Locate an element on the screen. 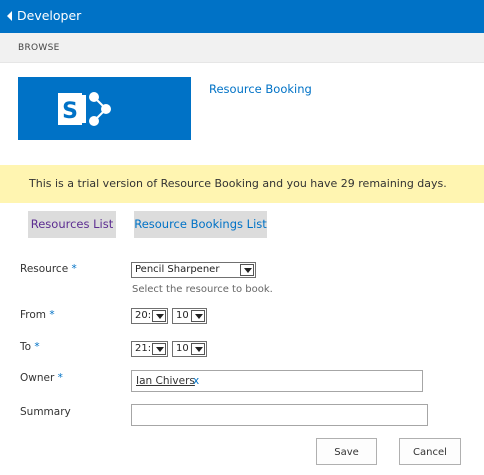  back-arrow-icon is located at coordinates (9, 16).